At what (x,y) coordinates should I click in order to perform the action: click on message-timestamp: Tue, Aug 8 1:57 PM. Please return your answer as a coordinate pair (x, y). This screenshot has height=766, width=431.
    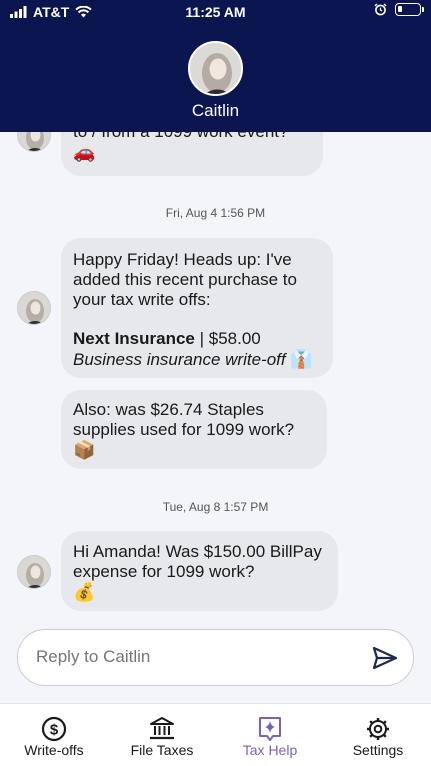
    Looking at the image, I should click on (215, 507).